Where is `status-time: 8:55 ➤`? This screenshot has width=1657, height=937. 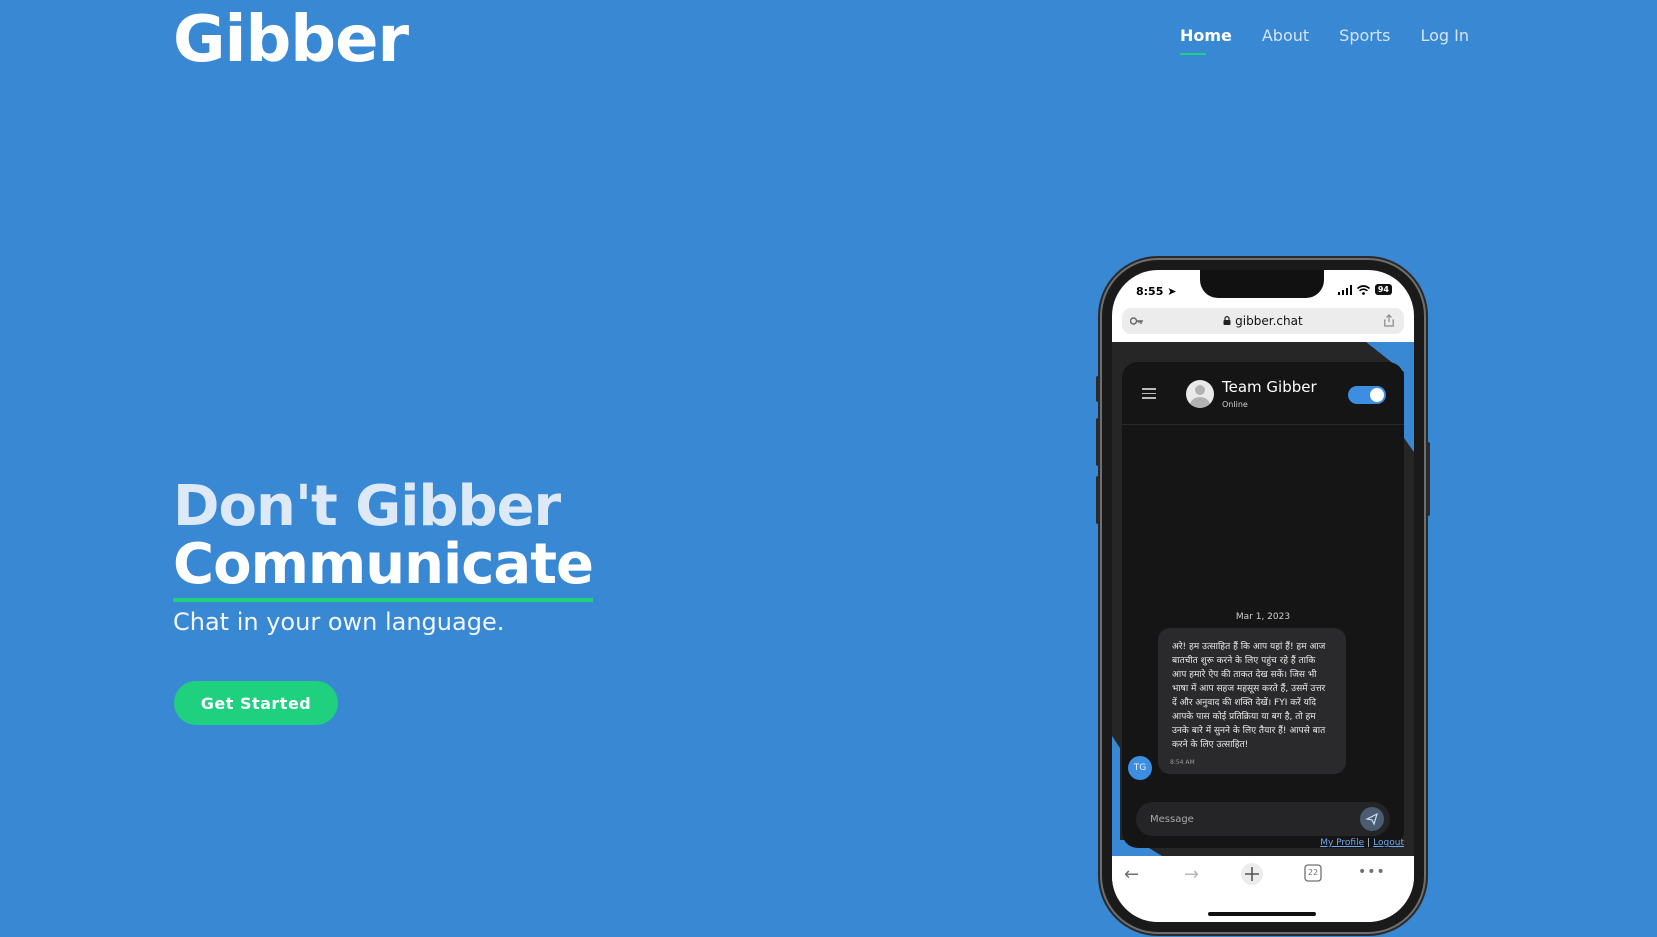
status-time: 8:55 ➤ is located at coordinates (1156, 291).